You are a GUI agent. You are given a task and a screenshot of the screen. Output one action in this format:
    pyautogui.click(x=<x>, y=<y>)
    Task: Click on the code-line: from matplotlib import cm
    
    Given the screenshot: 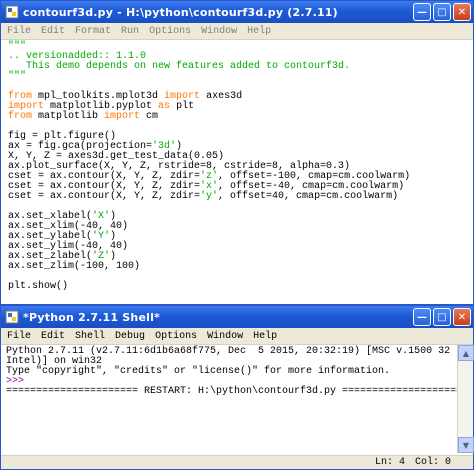 What is the action you would take?
    pyautogui.click(x=83, y=116)
    